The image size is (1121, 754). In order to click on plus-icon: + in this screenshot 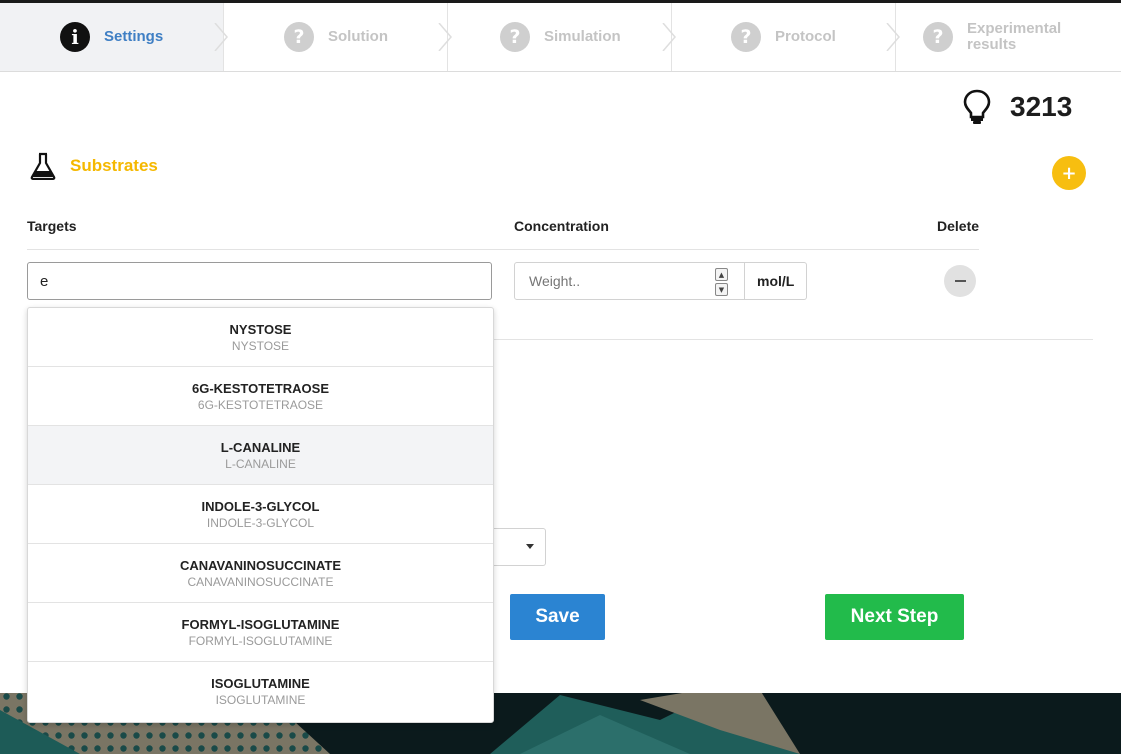, I will do `click(1069, 173)`.